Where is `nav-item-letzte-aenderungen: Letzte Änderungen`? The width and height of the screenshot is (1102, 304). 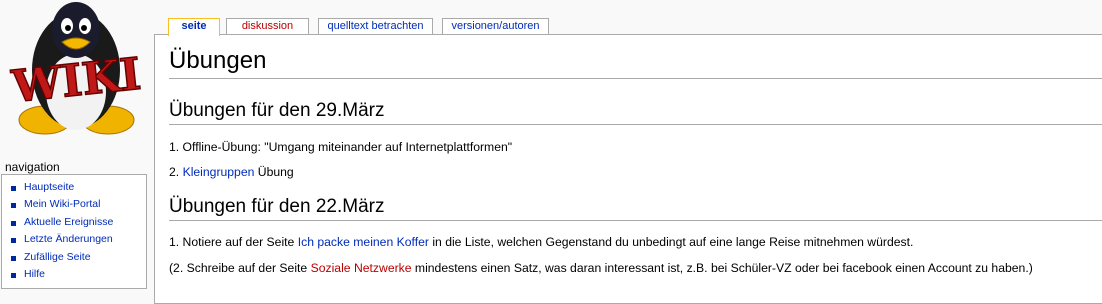 nav-item-letzte-aenderungen: Letzte Änderungen is located at coordinates (74, 239).